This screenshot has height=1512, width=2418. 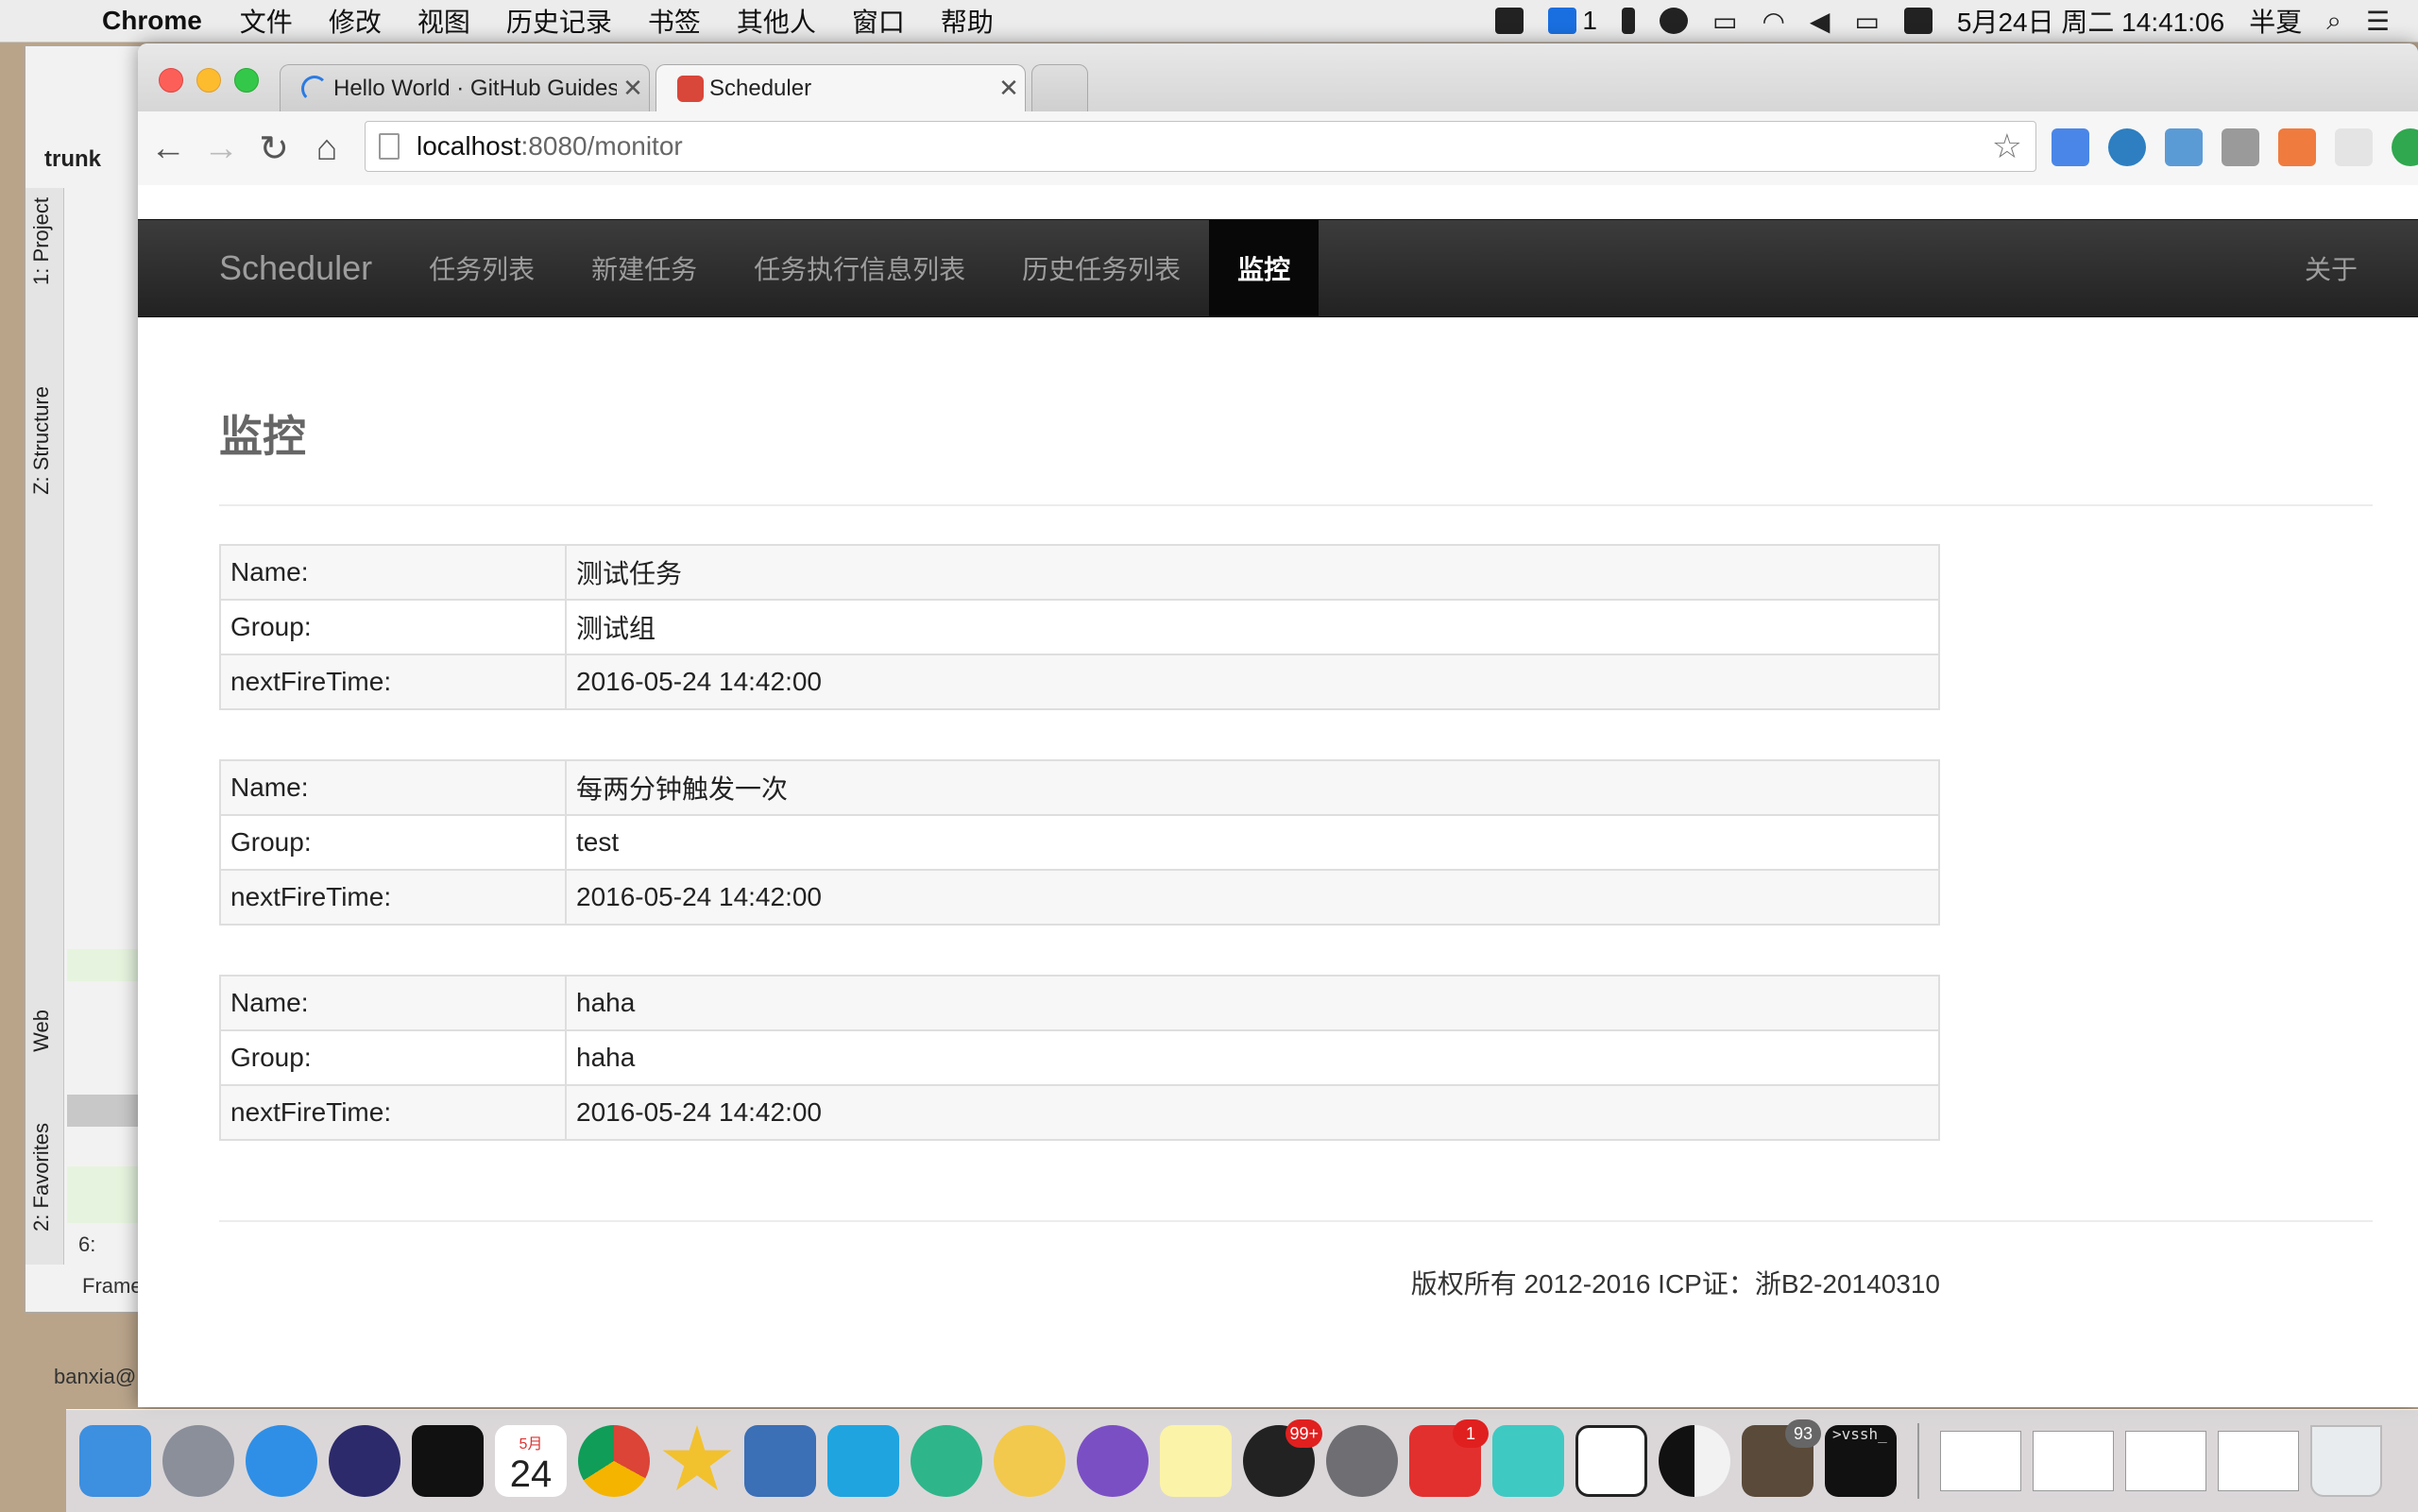 What do you see at coordinates (274, 148) in the screenshot?
I see `reload-icon: ↻` at bounding box center [274, 148].